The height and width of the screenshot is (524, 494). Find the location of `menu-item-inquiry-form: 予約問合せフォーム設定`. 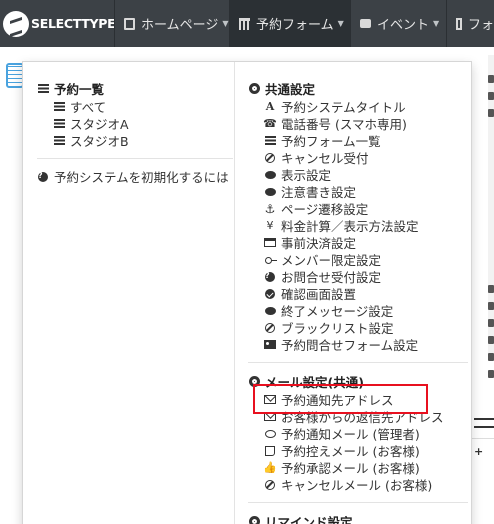

menu-item-inquiry-form: 予約問合せフォーム設定 is located at coordinates (366, 344).